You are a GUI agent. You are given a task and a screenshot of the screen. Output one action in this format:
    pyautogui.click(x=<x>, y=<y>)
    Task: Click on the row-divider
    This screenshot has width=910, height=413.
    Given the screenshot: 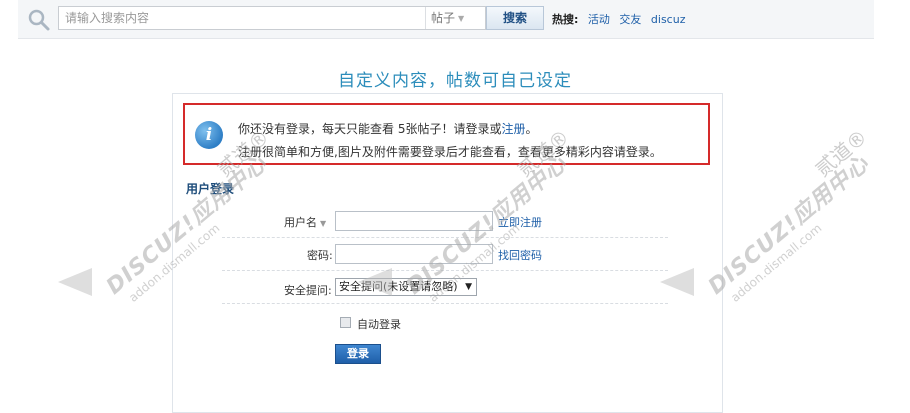 What is the action you would take?
    pyautogui.click(x=445, y=303)
    